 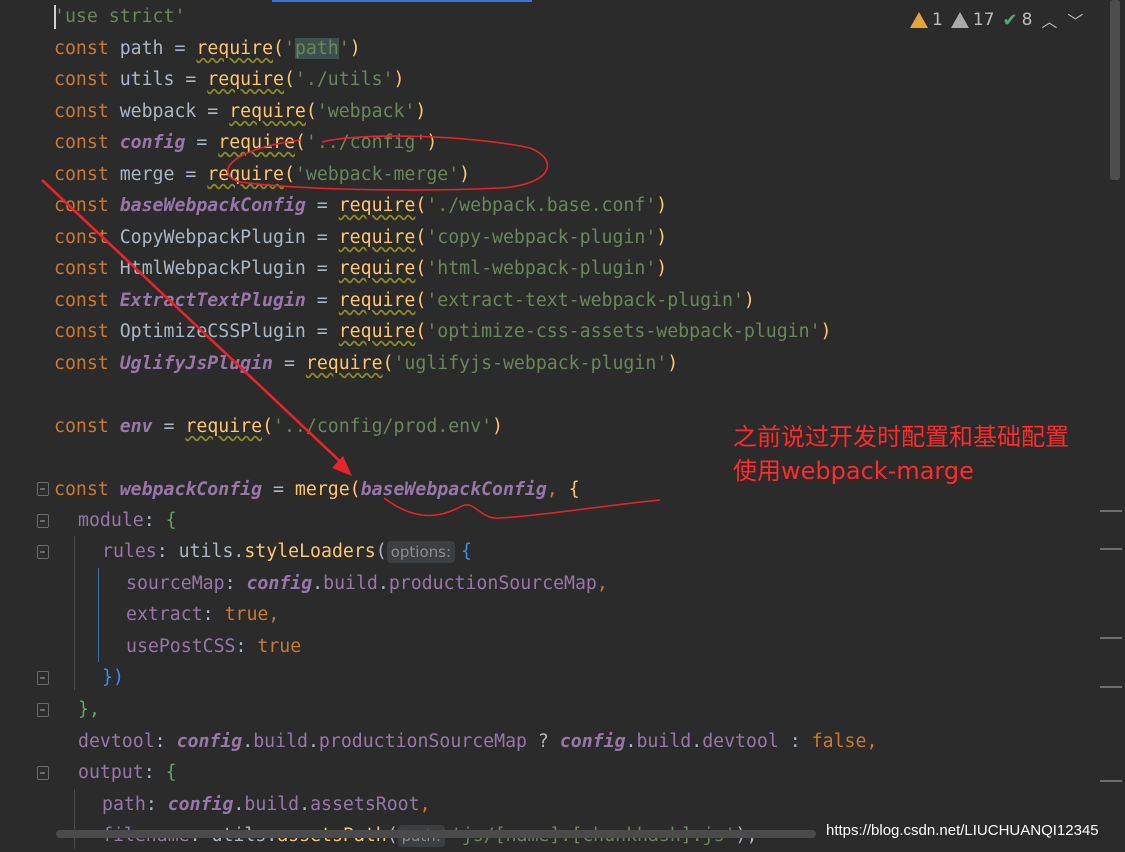 I want to click on weak-warning-count: ✔ 8, so click(x=1017, y=20).